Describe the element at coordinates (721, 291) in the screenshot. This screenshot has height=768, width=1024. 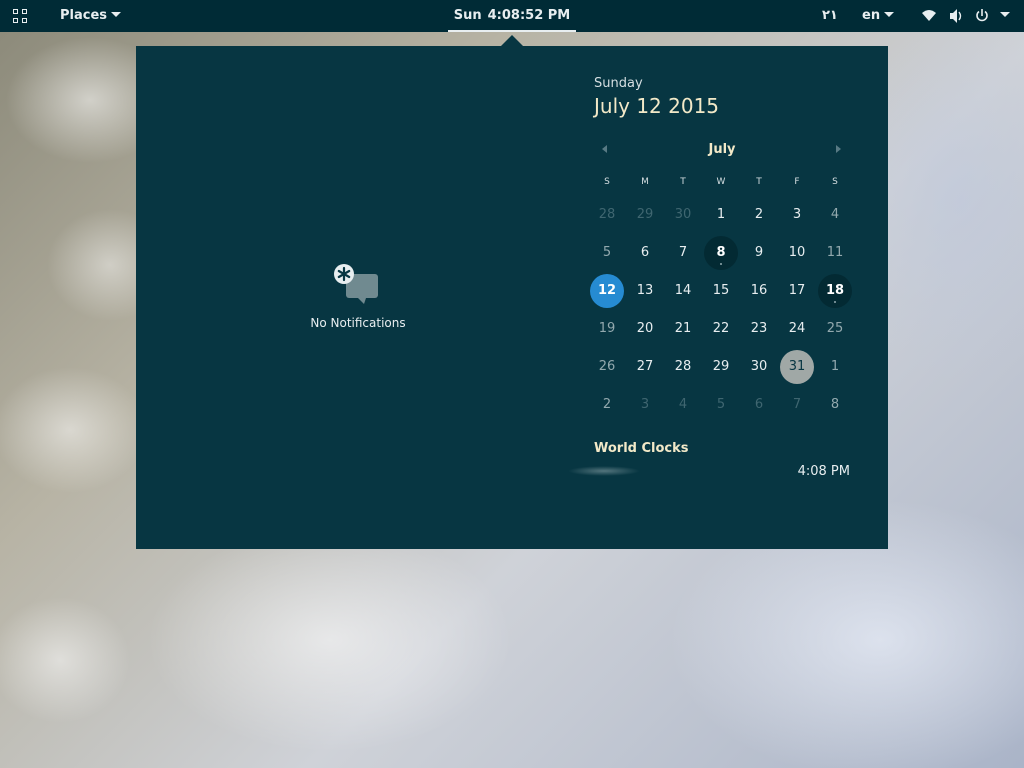
I see `calendar-day: 15` at that location.